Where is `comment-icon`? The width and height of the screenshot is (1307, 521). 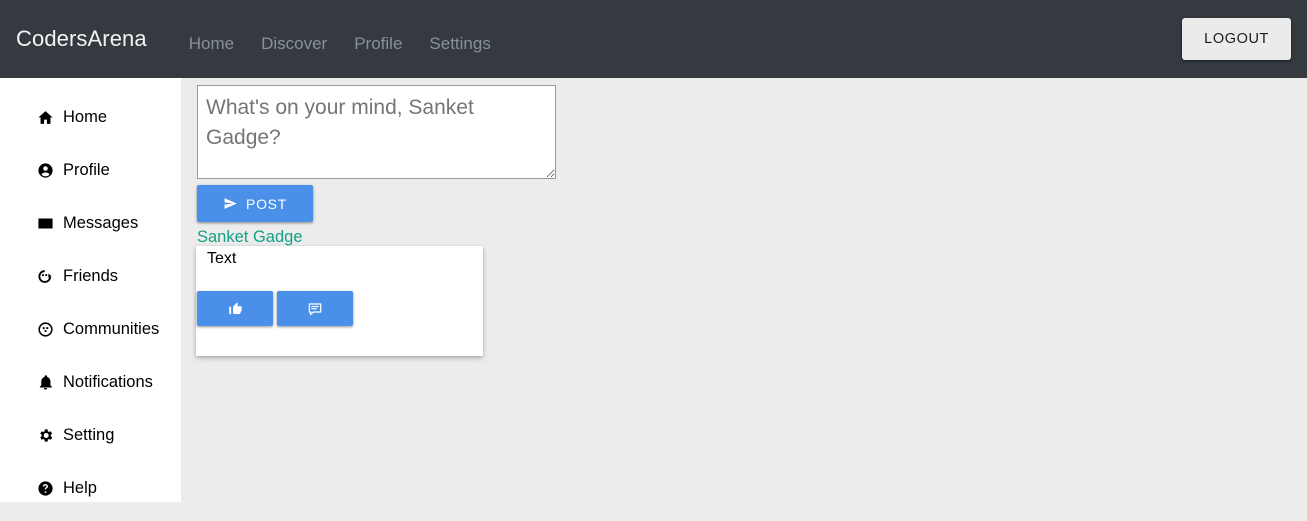
comment-icon is located at coordinates (315, 309).